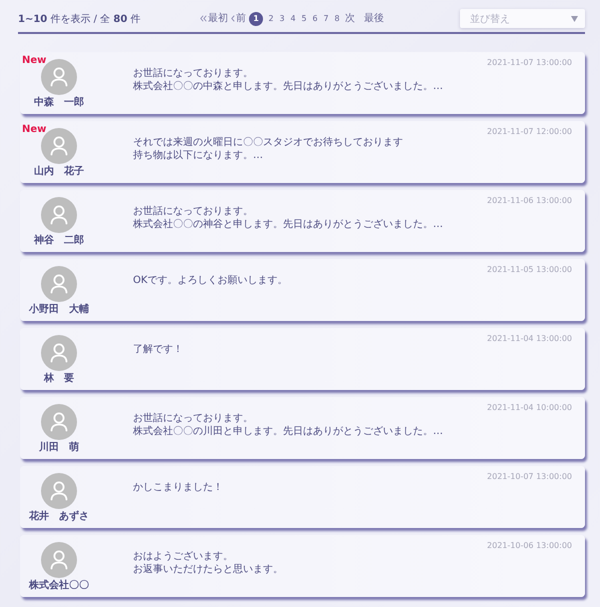 Image resolution: width=600 pixels, height=607 pixels. Describe the element at coordinates (210, 281) in the screenshot. I see `message-preview: OKです。よろしくお願いします。` at that location.